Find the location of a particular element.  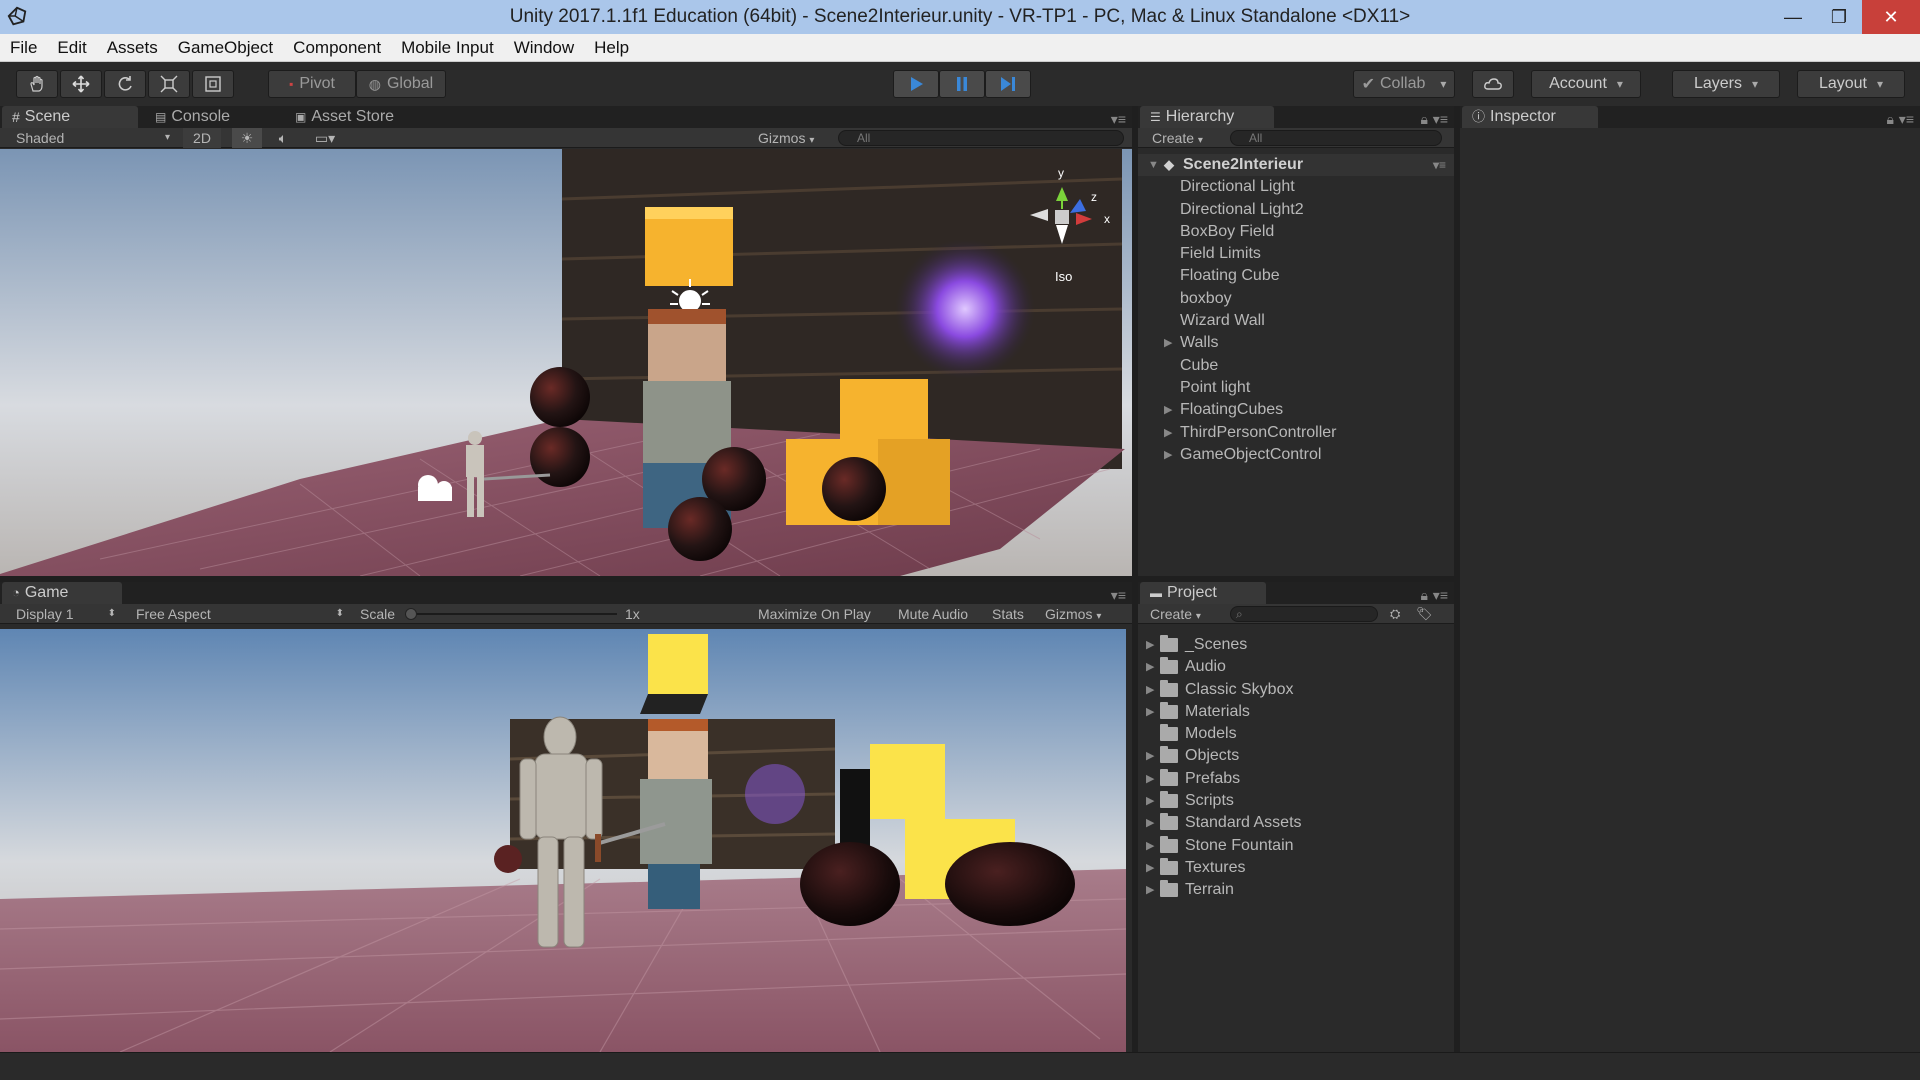

mute-audio-toggle: Mute Audio is located at coordinates (933, 614).